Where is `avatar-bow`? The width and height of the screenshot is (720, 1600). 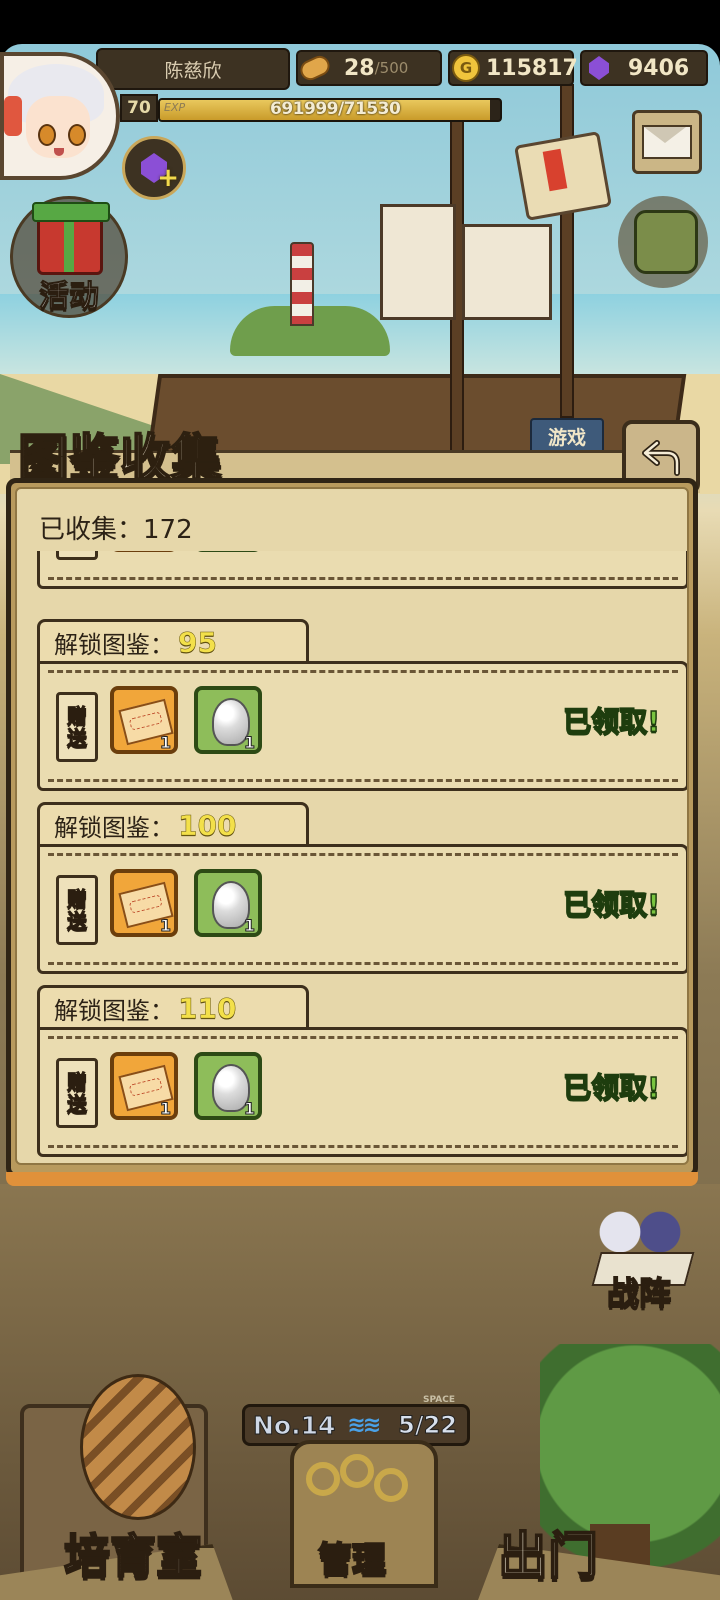 avatar-bow is located at coordinates (13, 116).